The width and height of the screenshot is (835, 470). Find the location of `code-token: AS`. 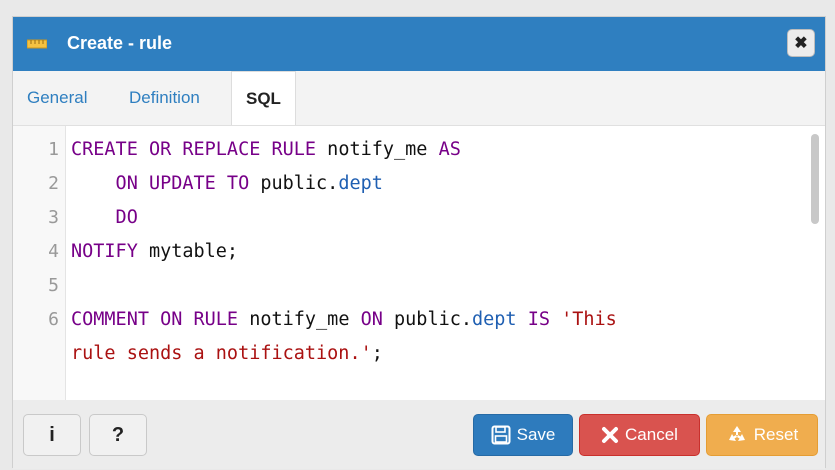

code-token: AS is located at coordinates (449, 149).